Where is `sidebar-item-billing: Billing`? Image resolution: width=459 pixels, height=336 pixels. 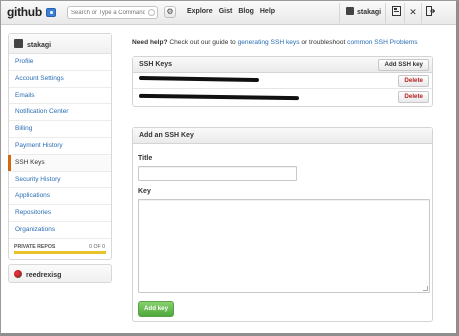
sidebar-item-billing: Billing is located at coordinates (60, 129).